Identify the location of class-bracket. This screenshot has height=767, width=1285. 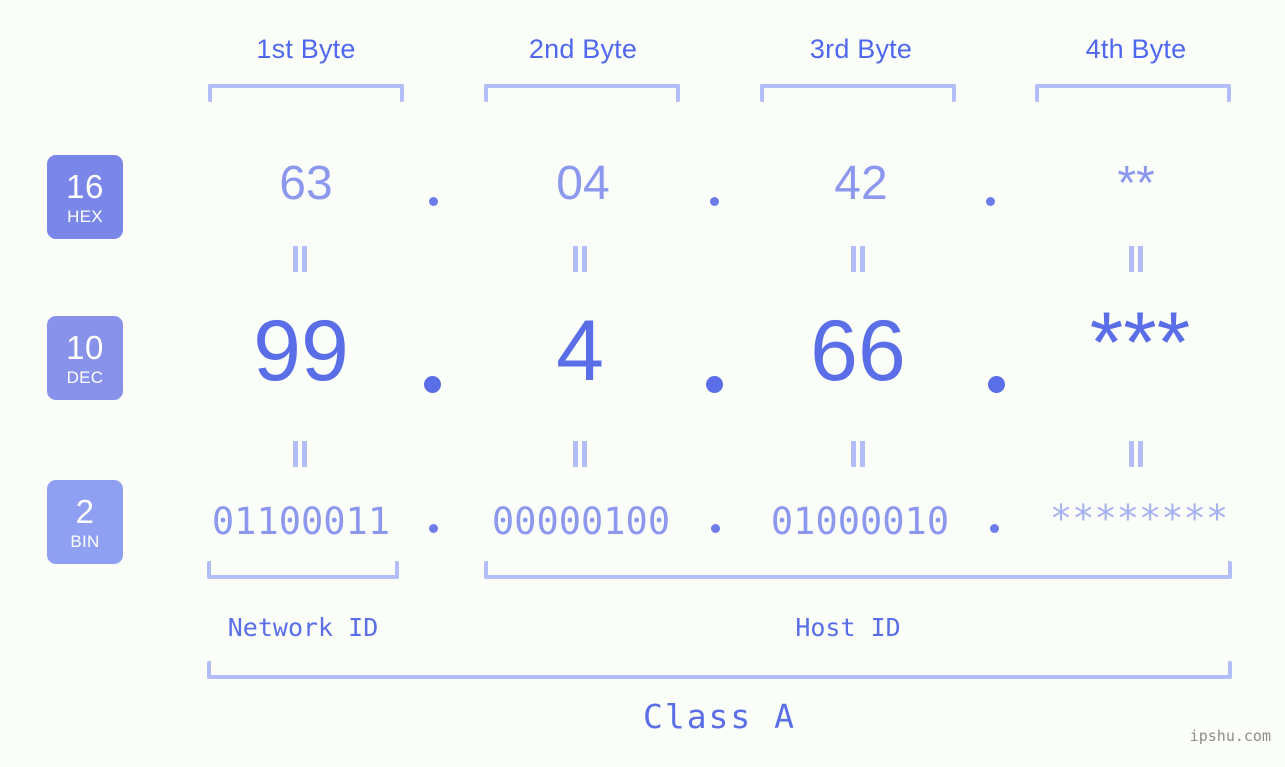
(719, 670).